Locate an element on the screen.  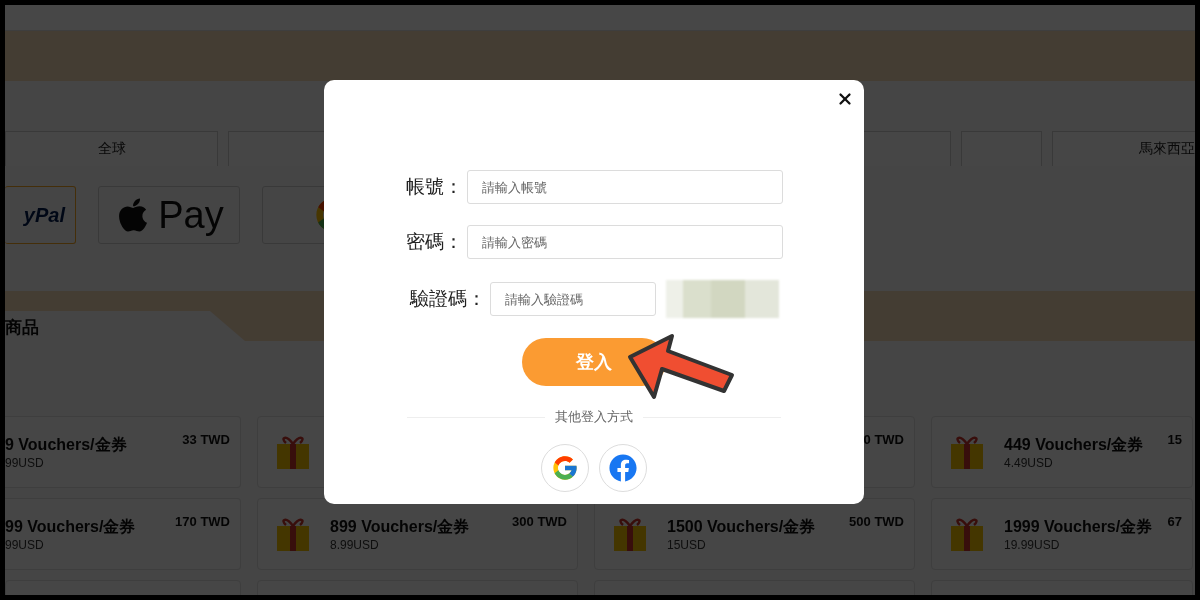
input-field: 請輸入帳號 is located at coordinates (624, 187).